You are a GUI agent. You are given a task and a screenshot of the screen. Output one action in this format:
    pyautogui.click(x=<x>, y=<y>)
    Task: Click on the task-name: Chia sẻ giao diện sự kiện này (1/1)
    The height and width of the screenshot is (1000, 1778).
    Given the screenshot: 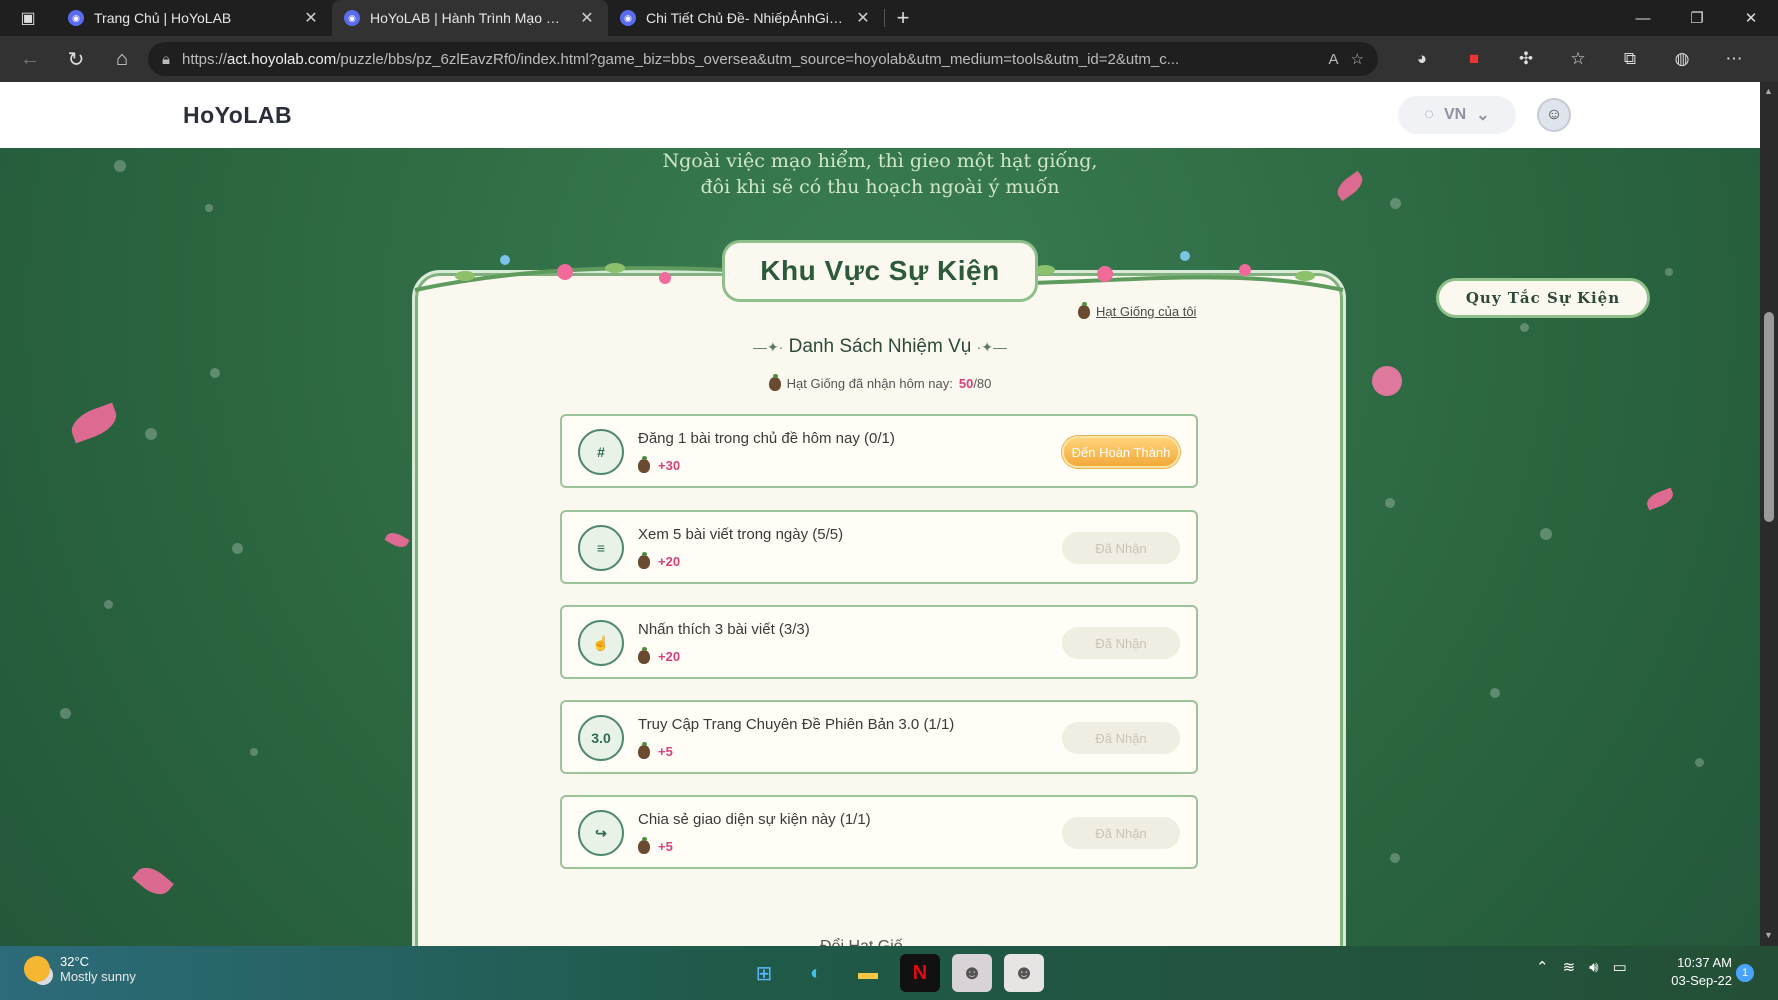 What is the action you would take?
    pyautogui.click(x=754, y=819)
    